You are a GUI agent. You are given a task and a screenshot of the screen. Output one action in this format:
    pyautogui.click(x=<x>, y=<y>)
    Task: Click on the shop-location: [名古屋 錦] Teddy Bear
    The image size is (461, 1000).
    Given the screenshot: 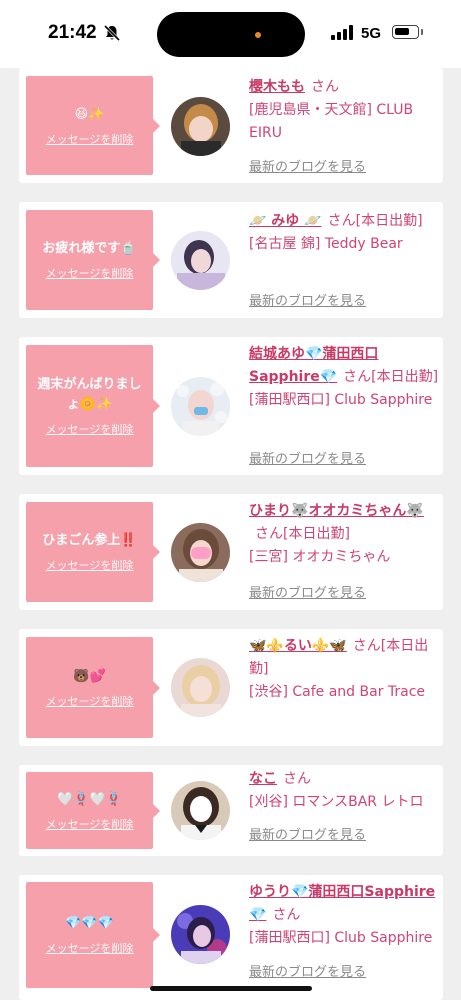 What is the action you would take?
    pyautogui.click(x=326, y=244)
    